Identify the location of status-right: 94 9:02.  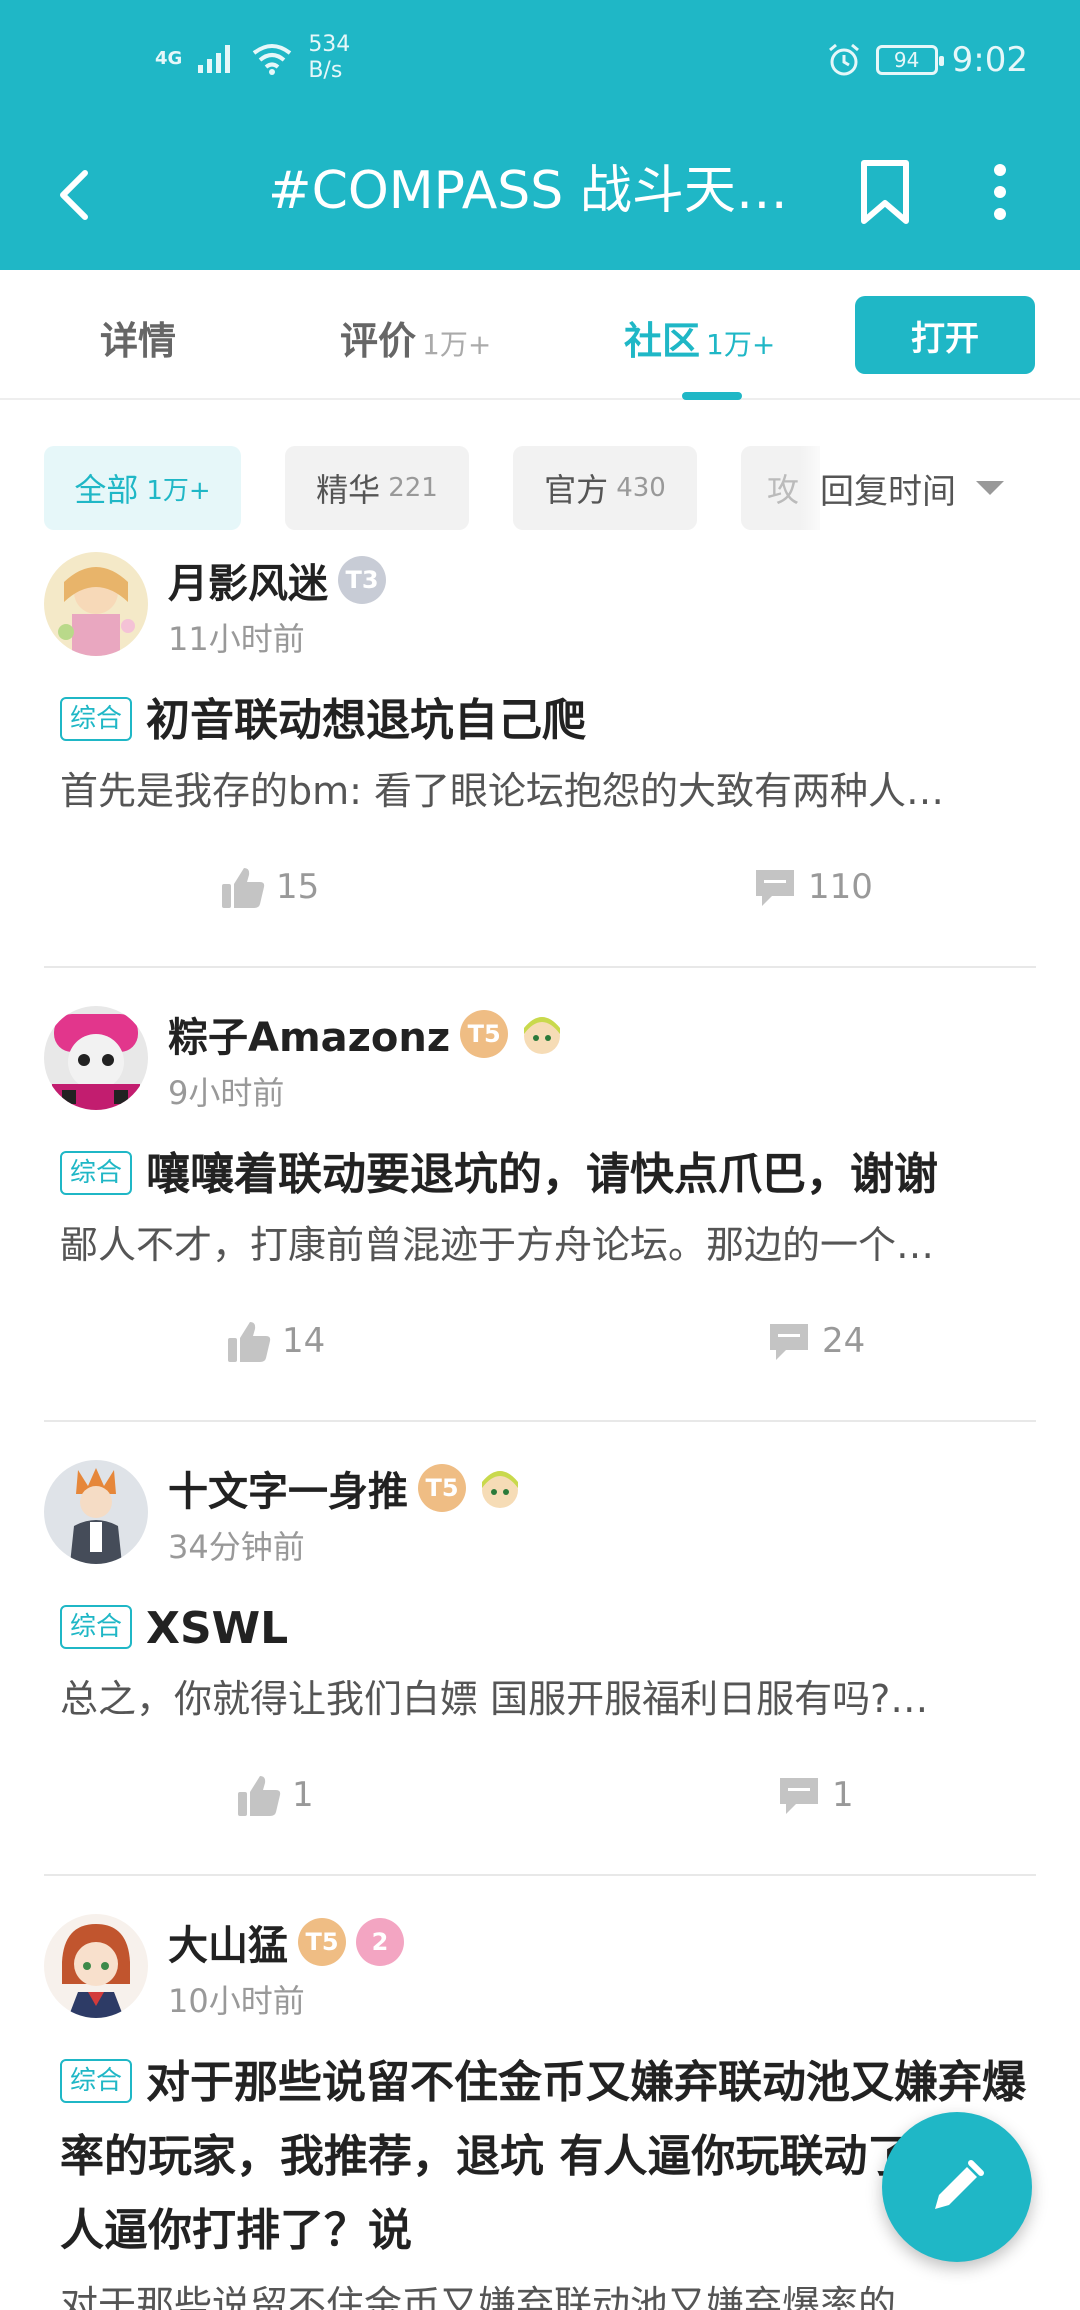
(927, 60).